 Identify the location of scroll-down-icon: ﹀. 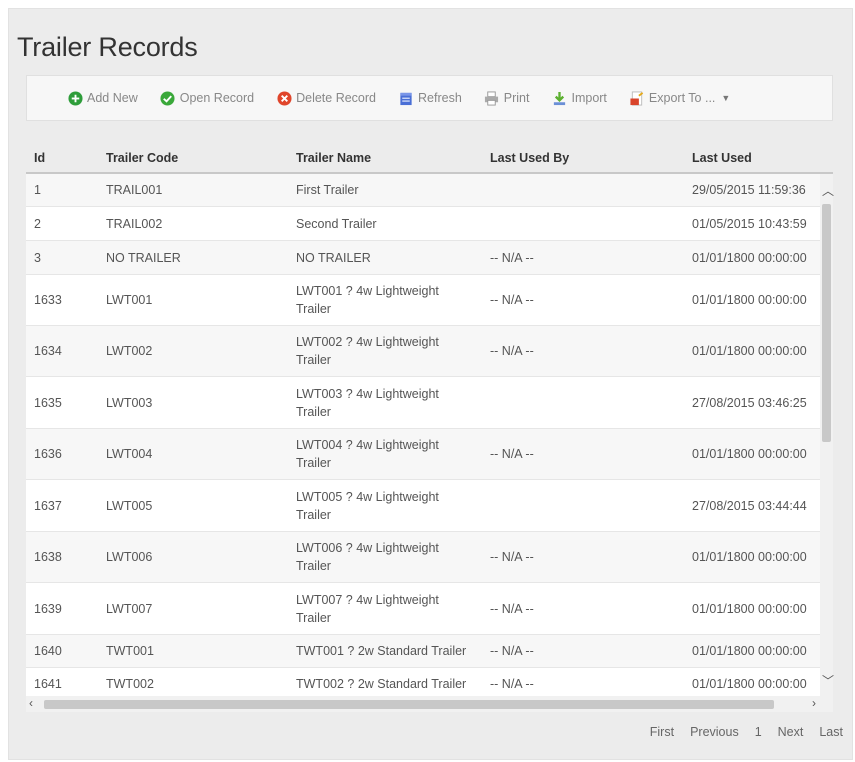
(828, 680).